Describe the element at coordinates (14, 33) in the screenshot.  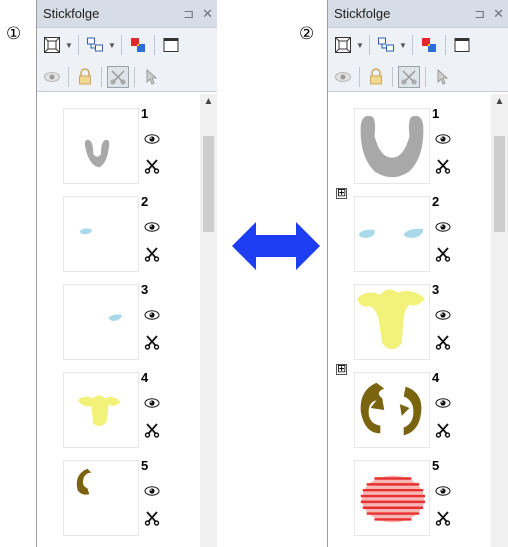
I see `marker-1: ①` at that location.